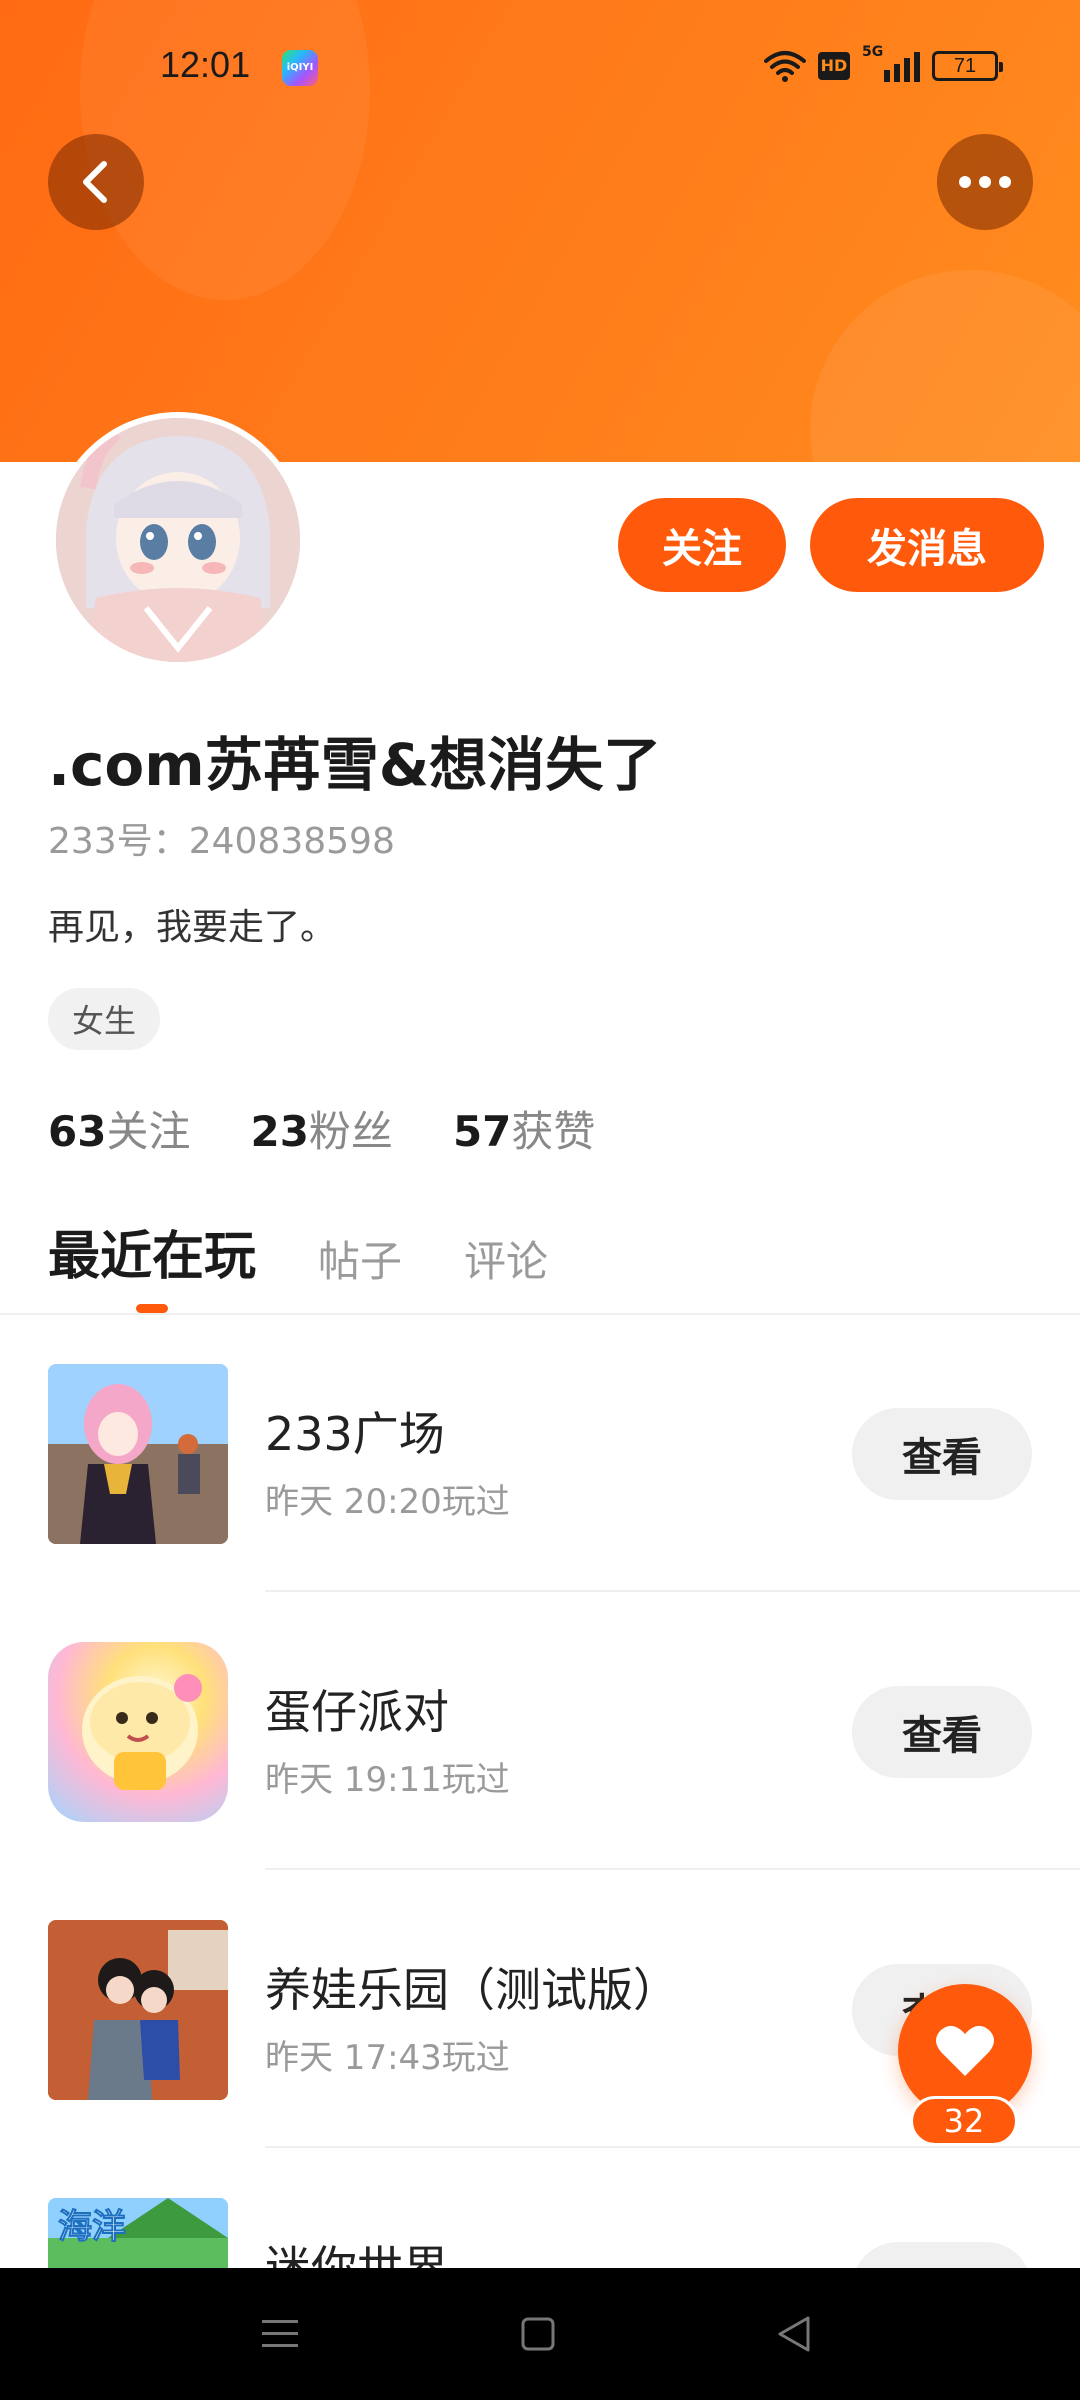  I want to click on game-played-time: 昨天 20:20玩过, so click(387, 1502).